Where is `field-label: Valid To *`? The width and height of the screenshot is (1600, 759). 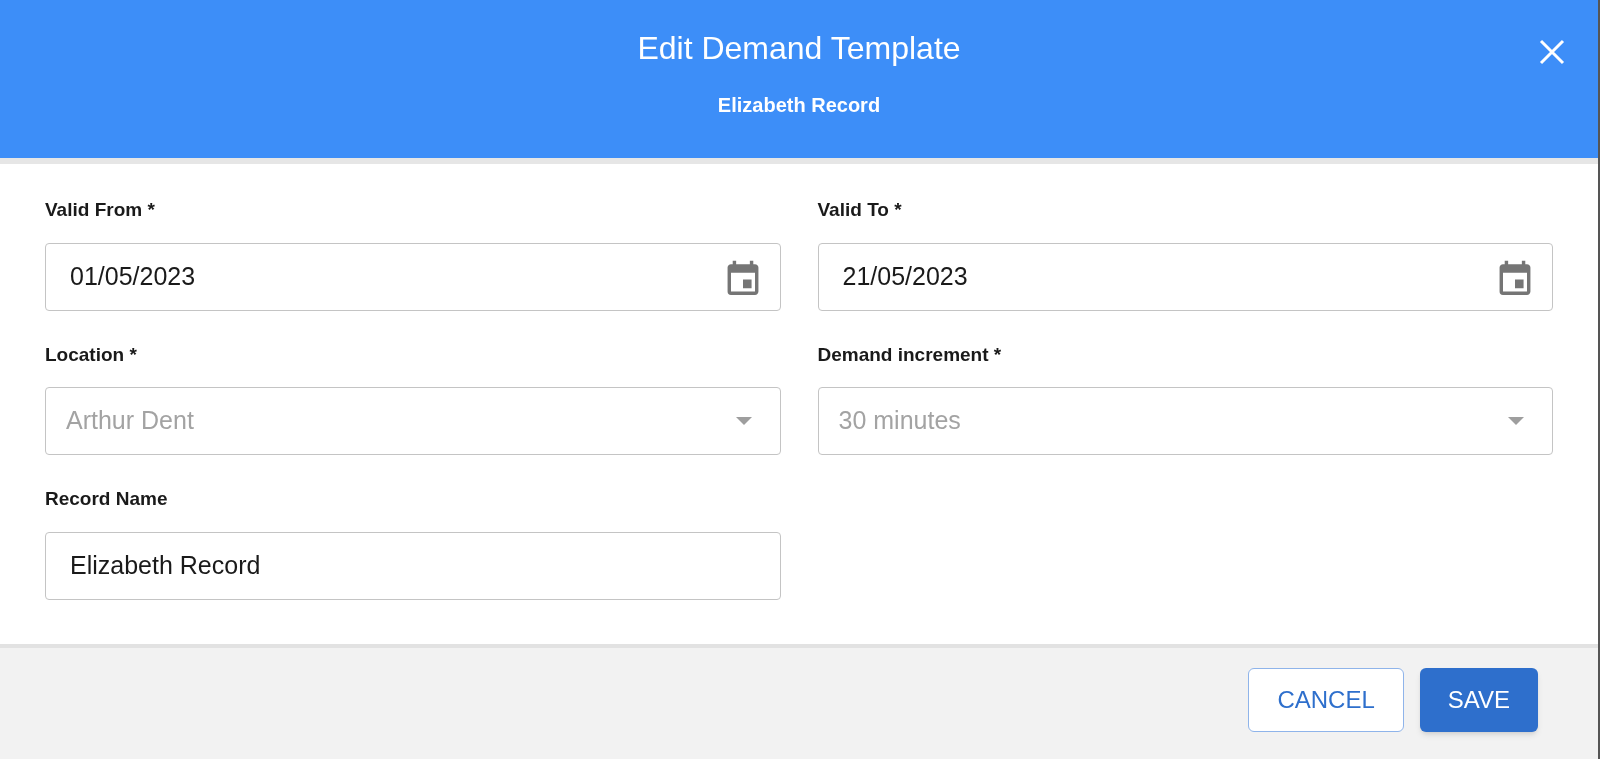 field-label: Valid To * is located at coordinates (860, 210).